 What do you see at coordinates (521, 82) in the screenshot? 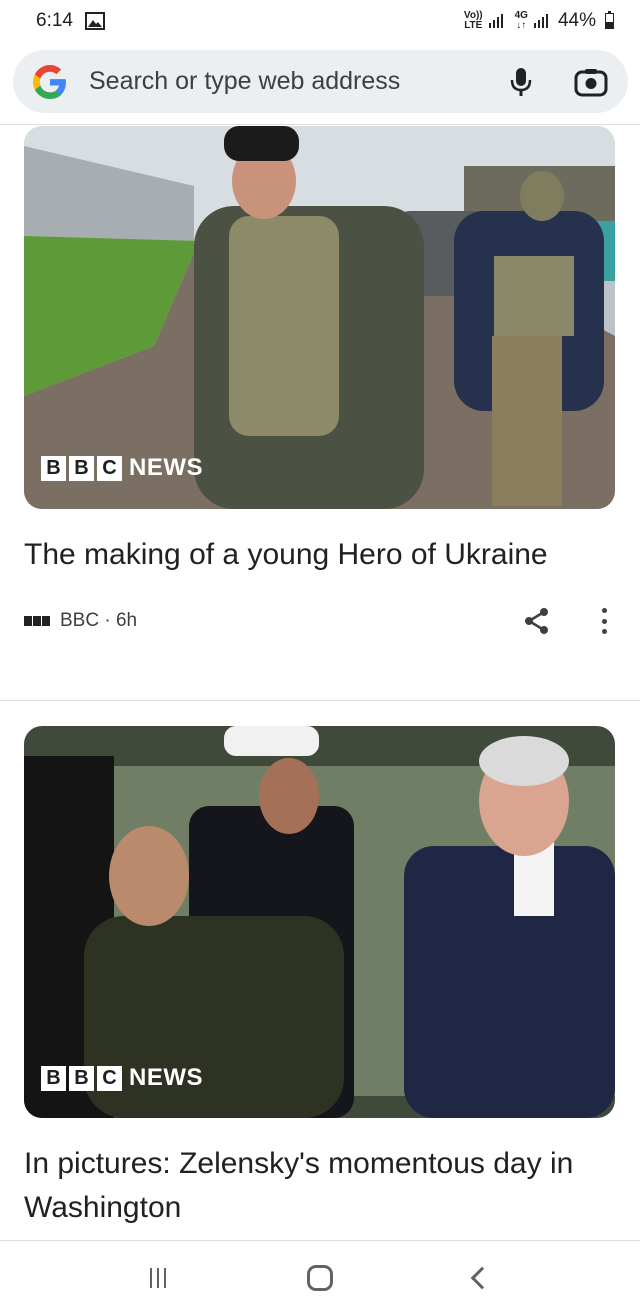
I see `mic-icon` at bounding box center [521, 82].